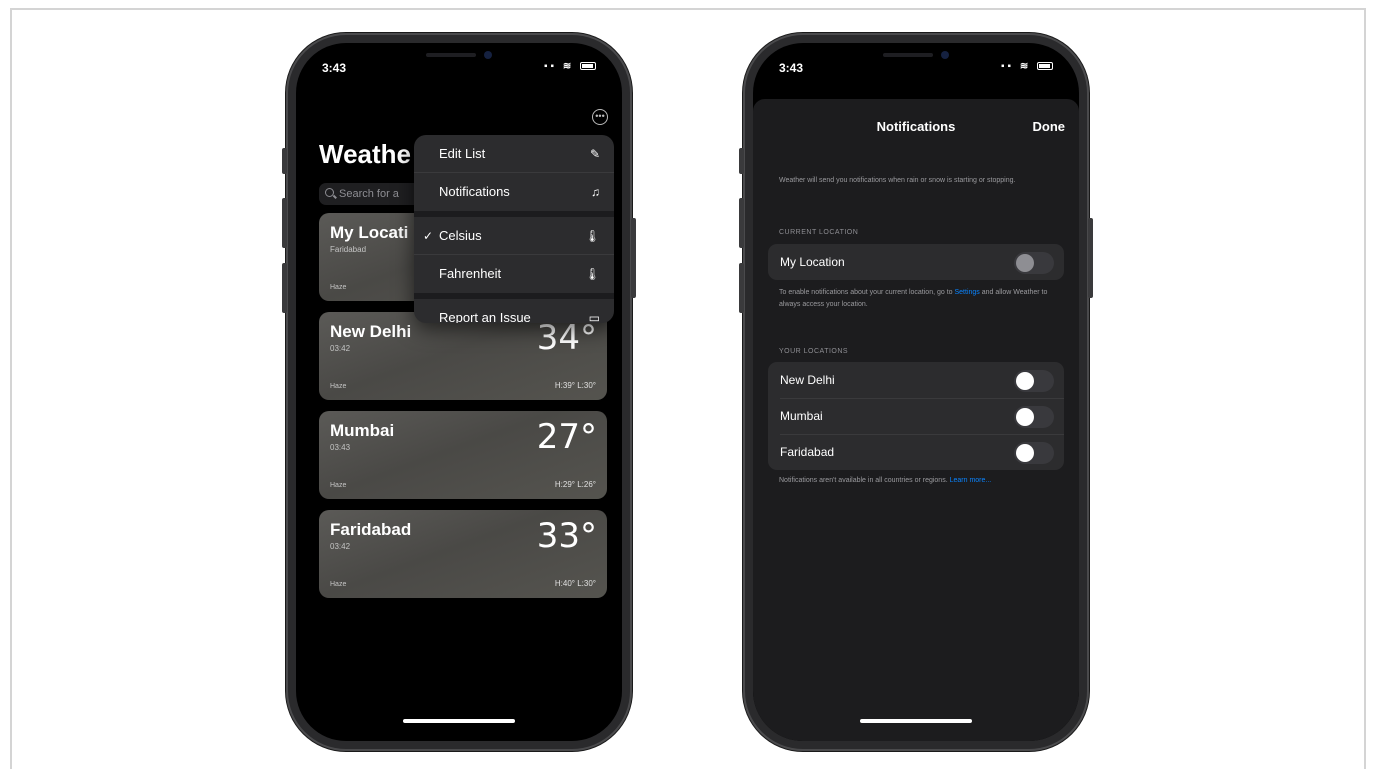  What do you see at coordinates (329, 192) in the screenshot?
I see `search-icon` at bounding box center [329, 192].